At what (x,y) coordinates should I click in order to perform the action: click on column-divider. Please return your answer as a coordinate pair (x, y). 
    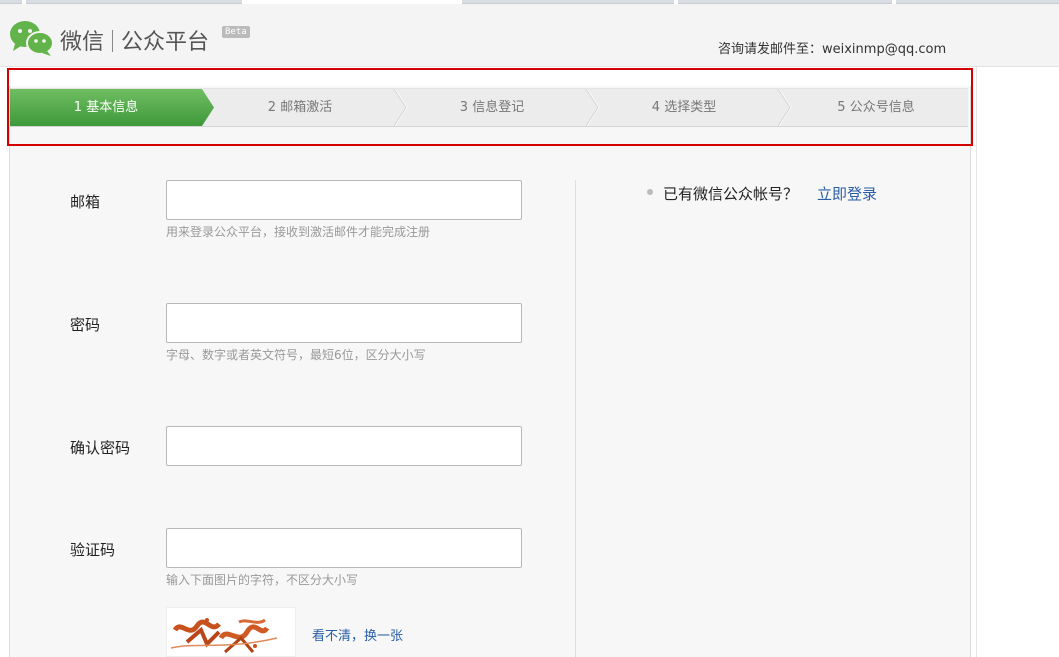
    Looking at the image, I should click on (575, 418).